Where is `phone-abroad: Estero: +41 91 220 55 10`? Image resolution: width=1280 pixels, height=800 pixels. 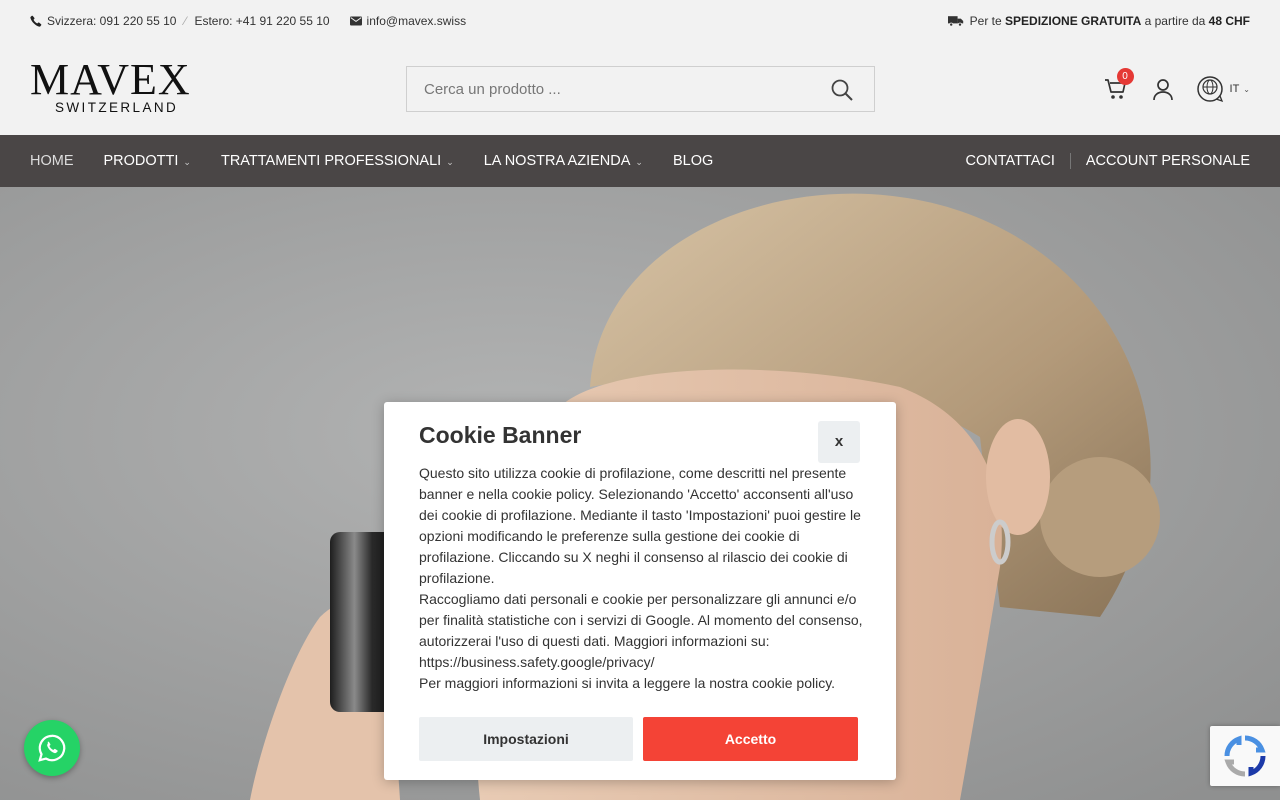 phone-abroad: Estero: +41 91 220 55 10 is located at coordinates (261, 21).